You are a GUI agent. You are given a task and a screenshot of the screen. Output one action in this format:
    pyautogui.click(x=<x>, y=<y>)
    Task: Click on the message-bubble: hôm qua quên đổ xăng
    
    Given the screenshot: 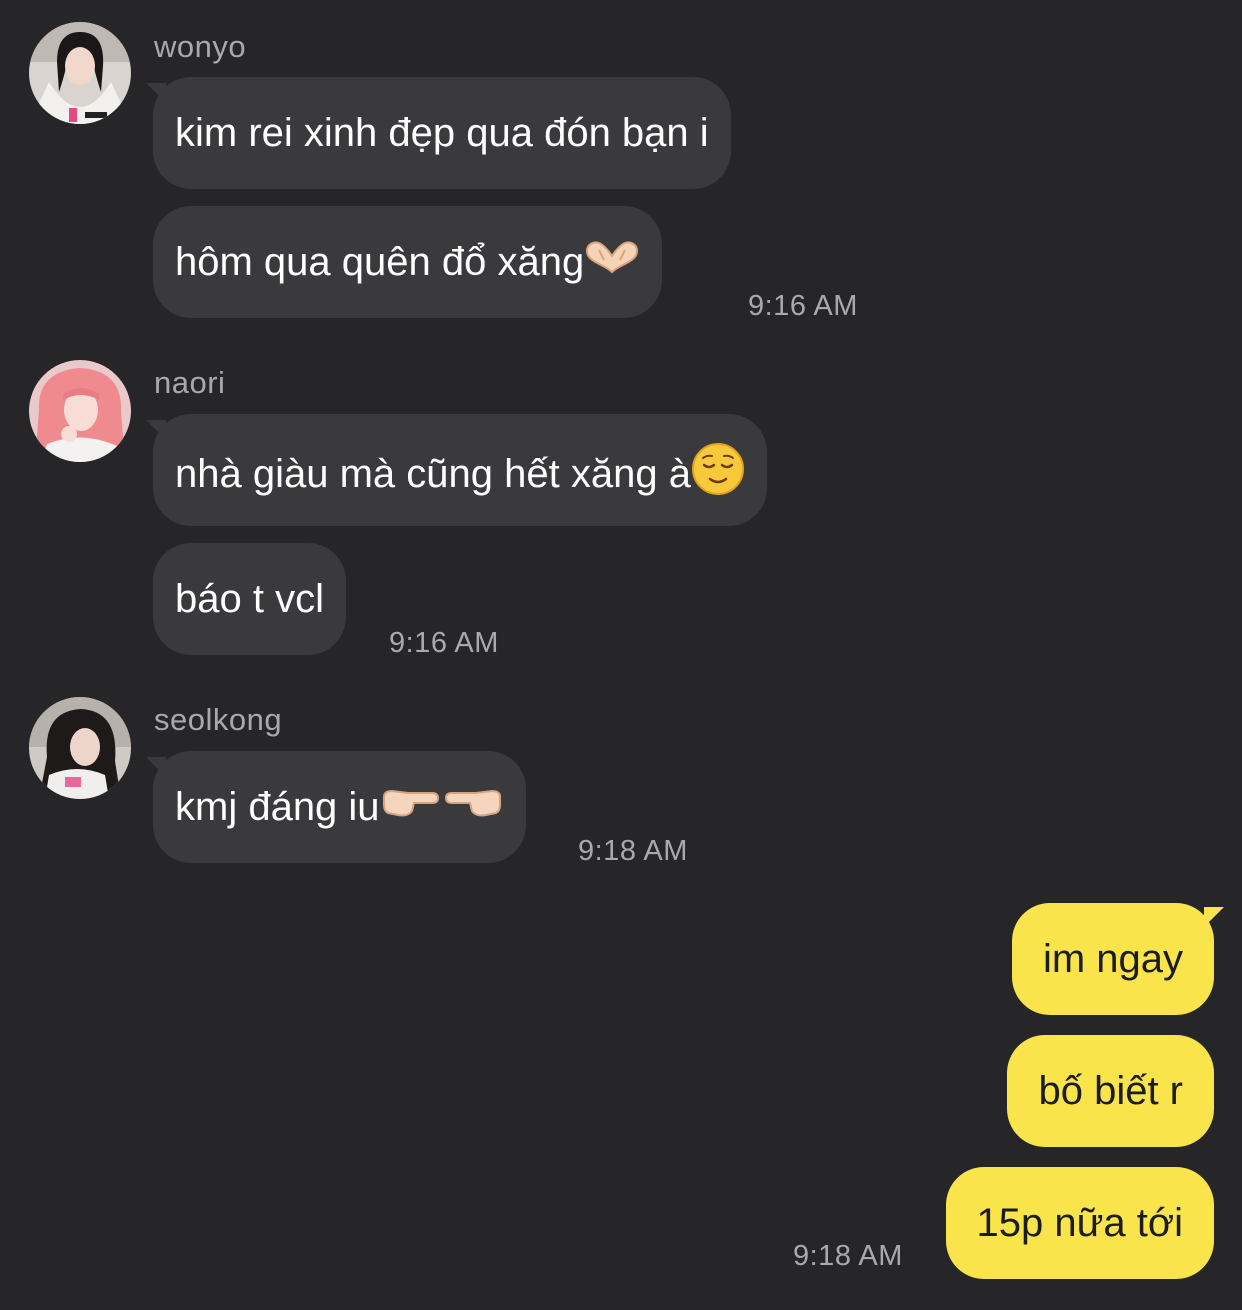 What is the action you would take?
    pyautogui.click(x=408, y=262)
    